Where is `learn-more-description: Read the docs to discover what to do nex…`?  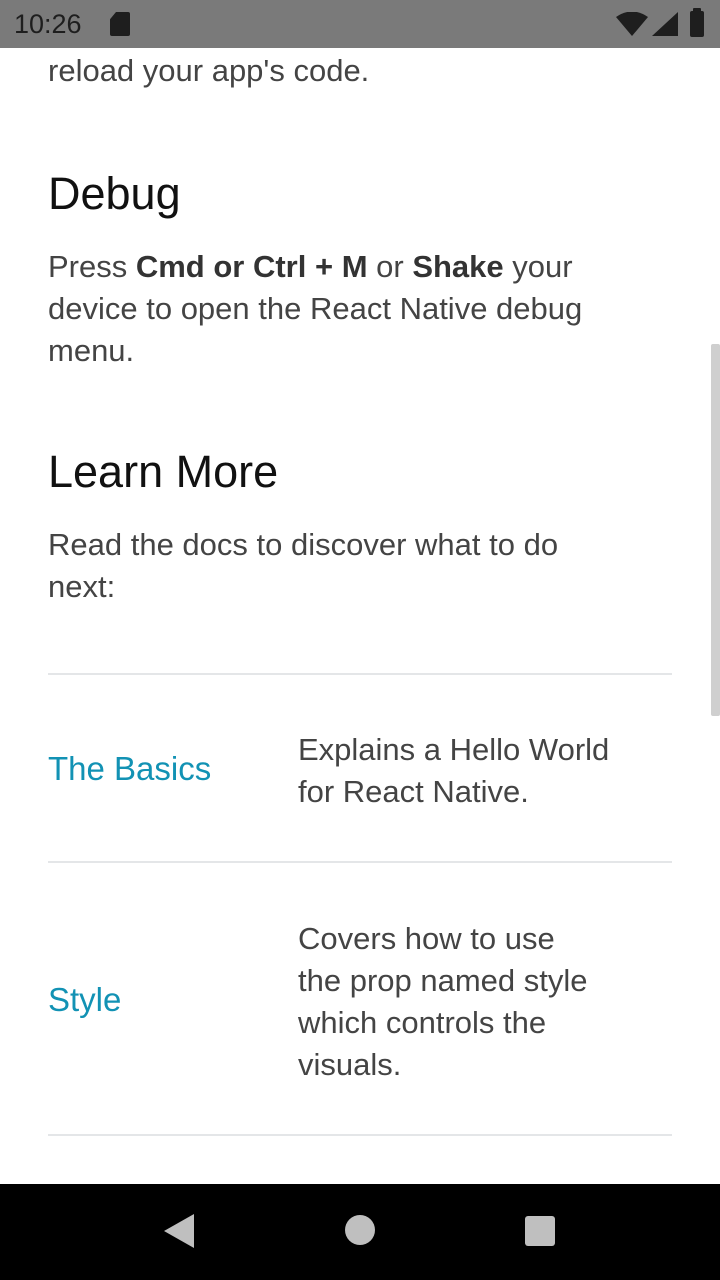 learn-more-description: Read the docs to discover what to do nex… is located at coordinates (358, 566).